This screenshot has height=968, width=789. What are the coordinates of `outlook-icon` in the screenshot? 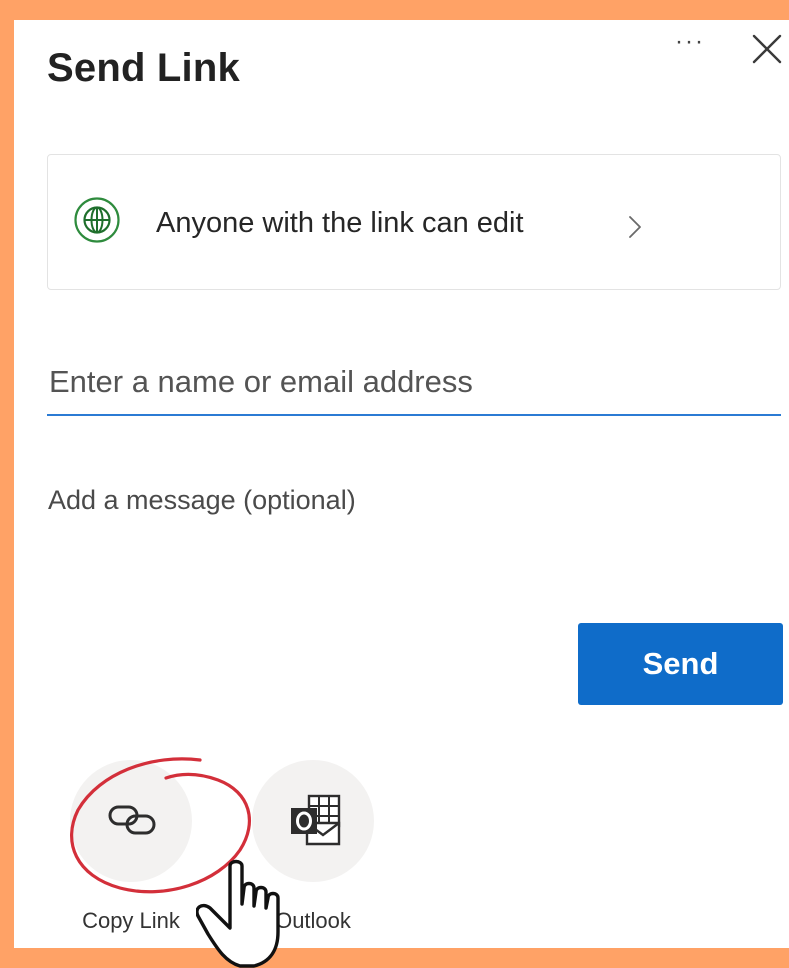 It's located at (316, 820).